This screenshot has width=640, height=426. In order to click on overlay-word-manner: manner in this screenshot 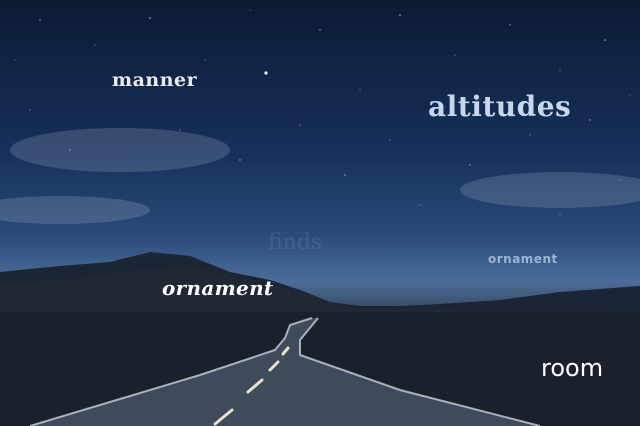, I will do `click(155, 80)`.